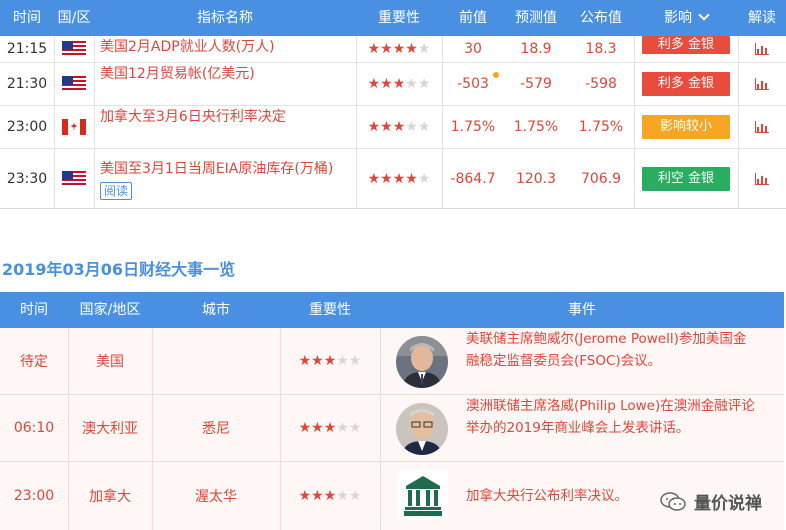 The image size is (786, 530). Describe the element at coordinates (536, 18) in the screenshot. I see `header-forecast: 预测值` at that location.